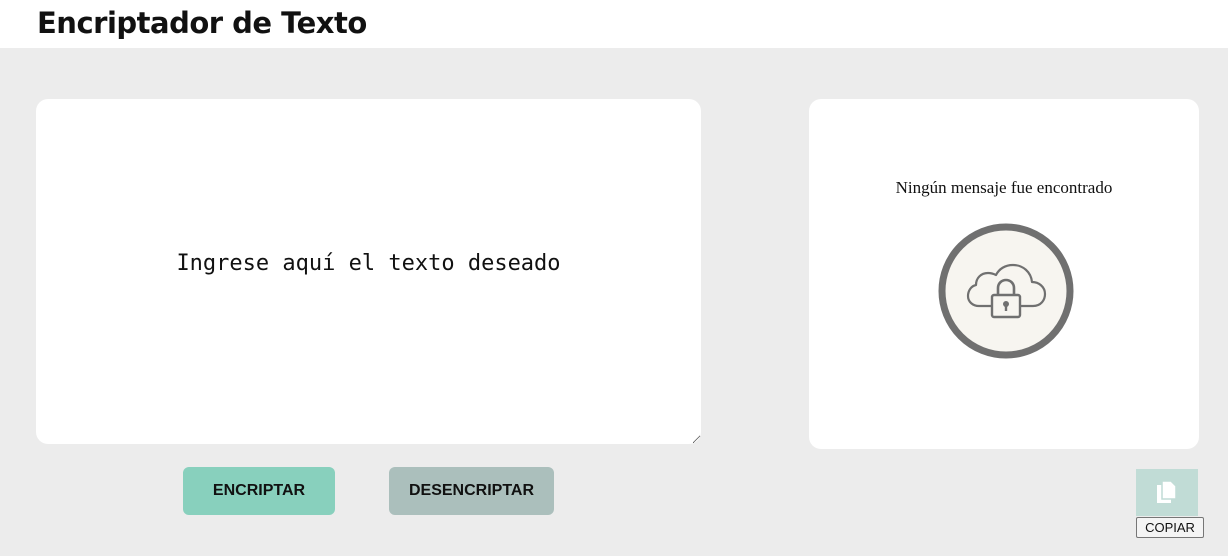 Image resolution: width=1228 pixels, height=556 pixels. I want to click on decrypt-button: DESENCRIPTAR, so click(471, 491).